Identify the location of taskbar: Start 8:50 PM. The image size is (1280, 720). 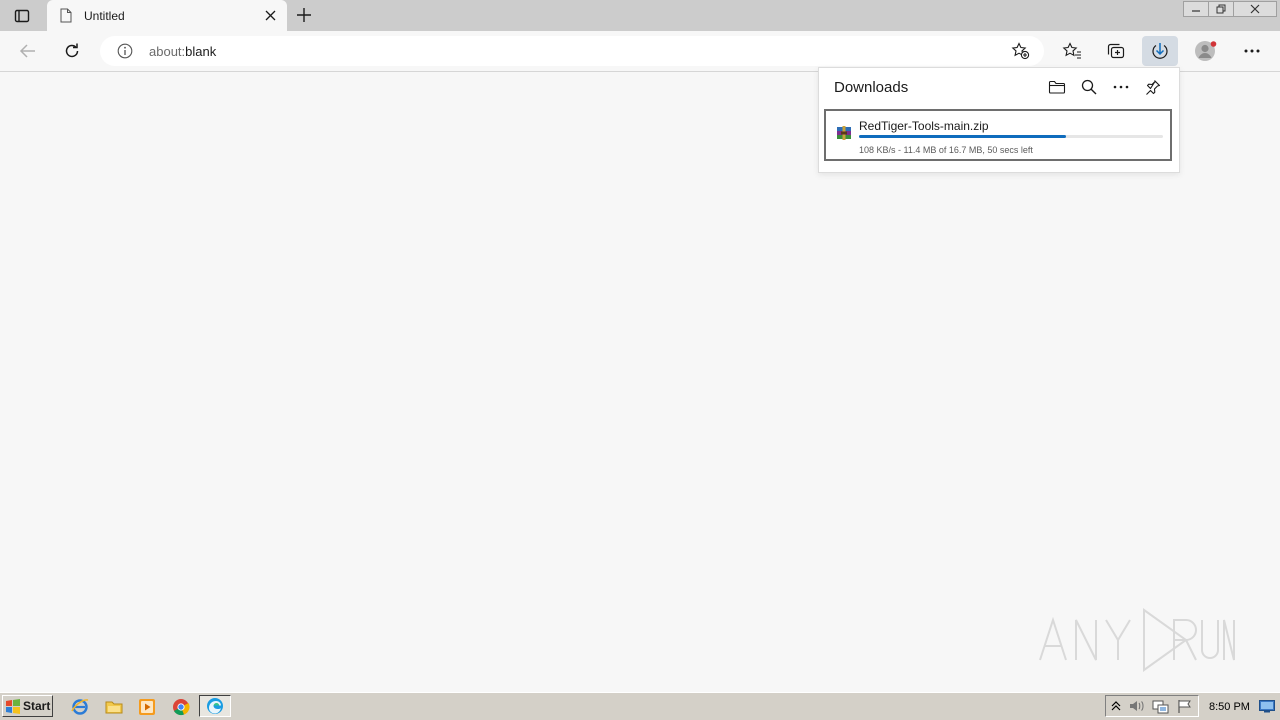
(640, 706).